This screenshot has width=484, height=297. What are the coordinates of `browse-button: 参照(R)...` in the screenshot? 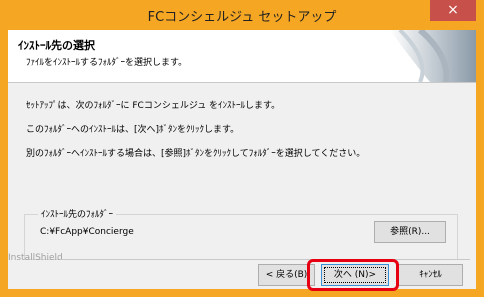 It's located at (410, 232).